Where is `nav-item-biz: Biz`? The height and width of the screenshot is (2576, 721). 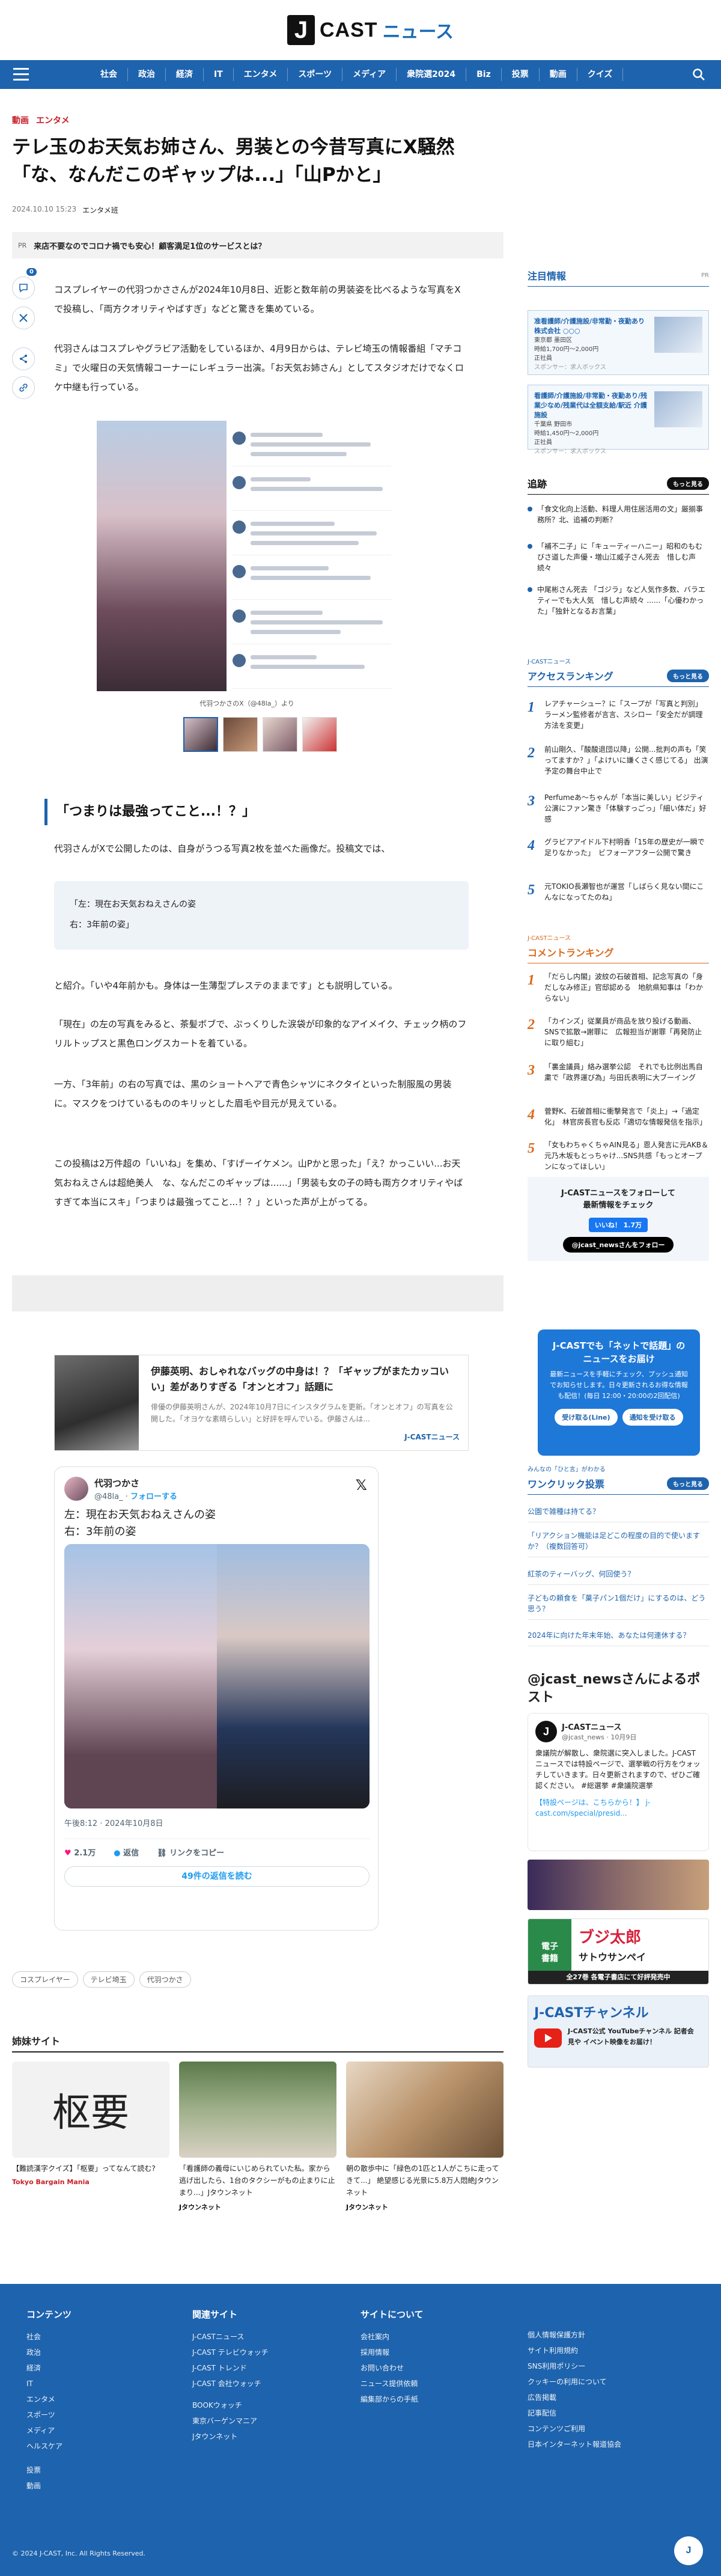 nav-item-biz: Biz is located at coordinates (484, 74).